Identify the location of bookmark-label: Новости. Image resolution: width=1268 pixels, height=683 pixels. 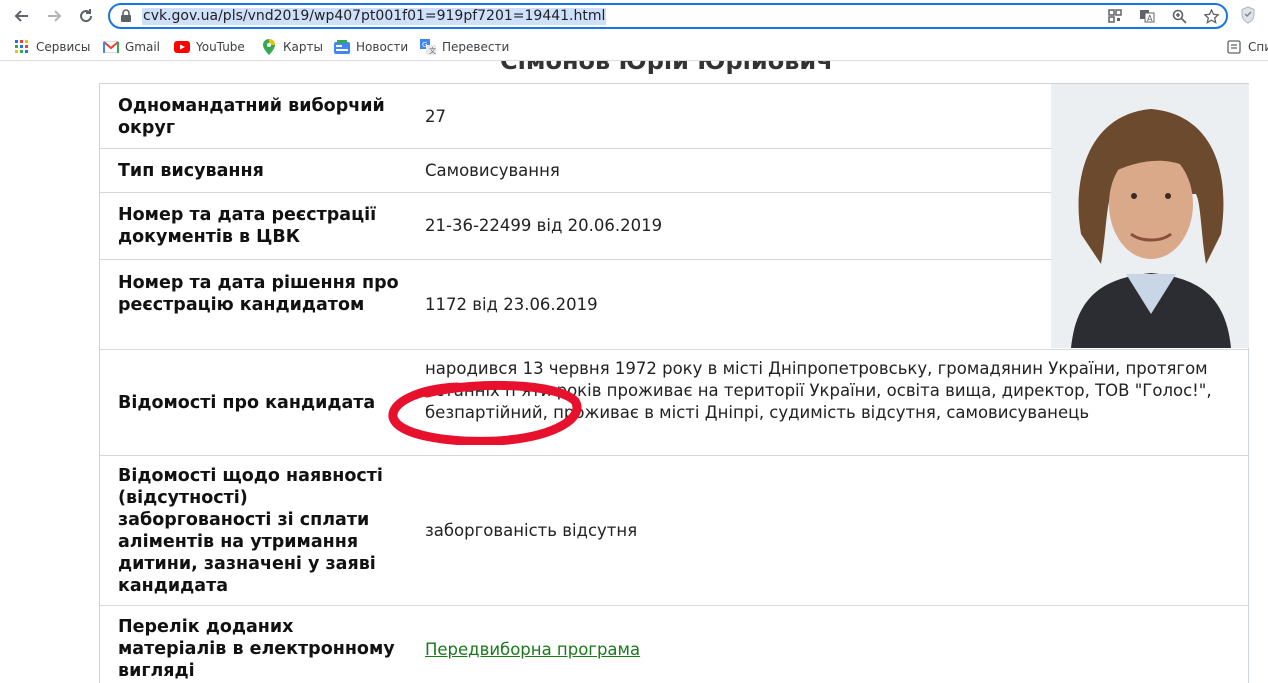
(382, 47).